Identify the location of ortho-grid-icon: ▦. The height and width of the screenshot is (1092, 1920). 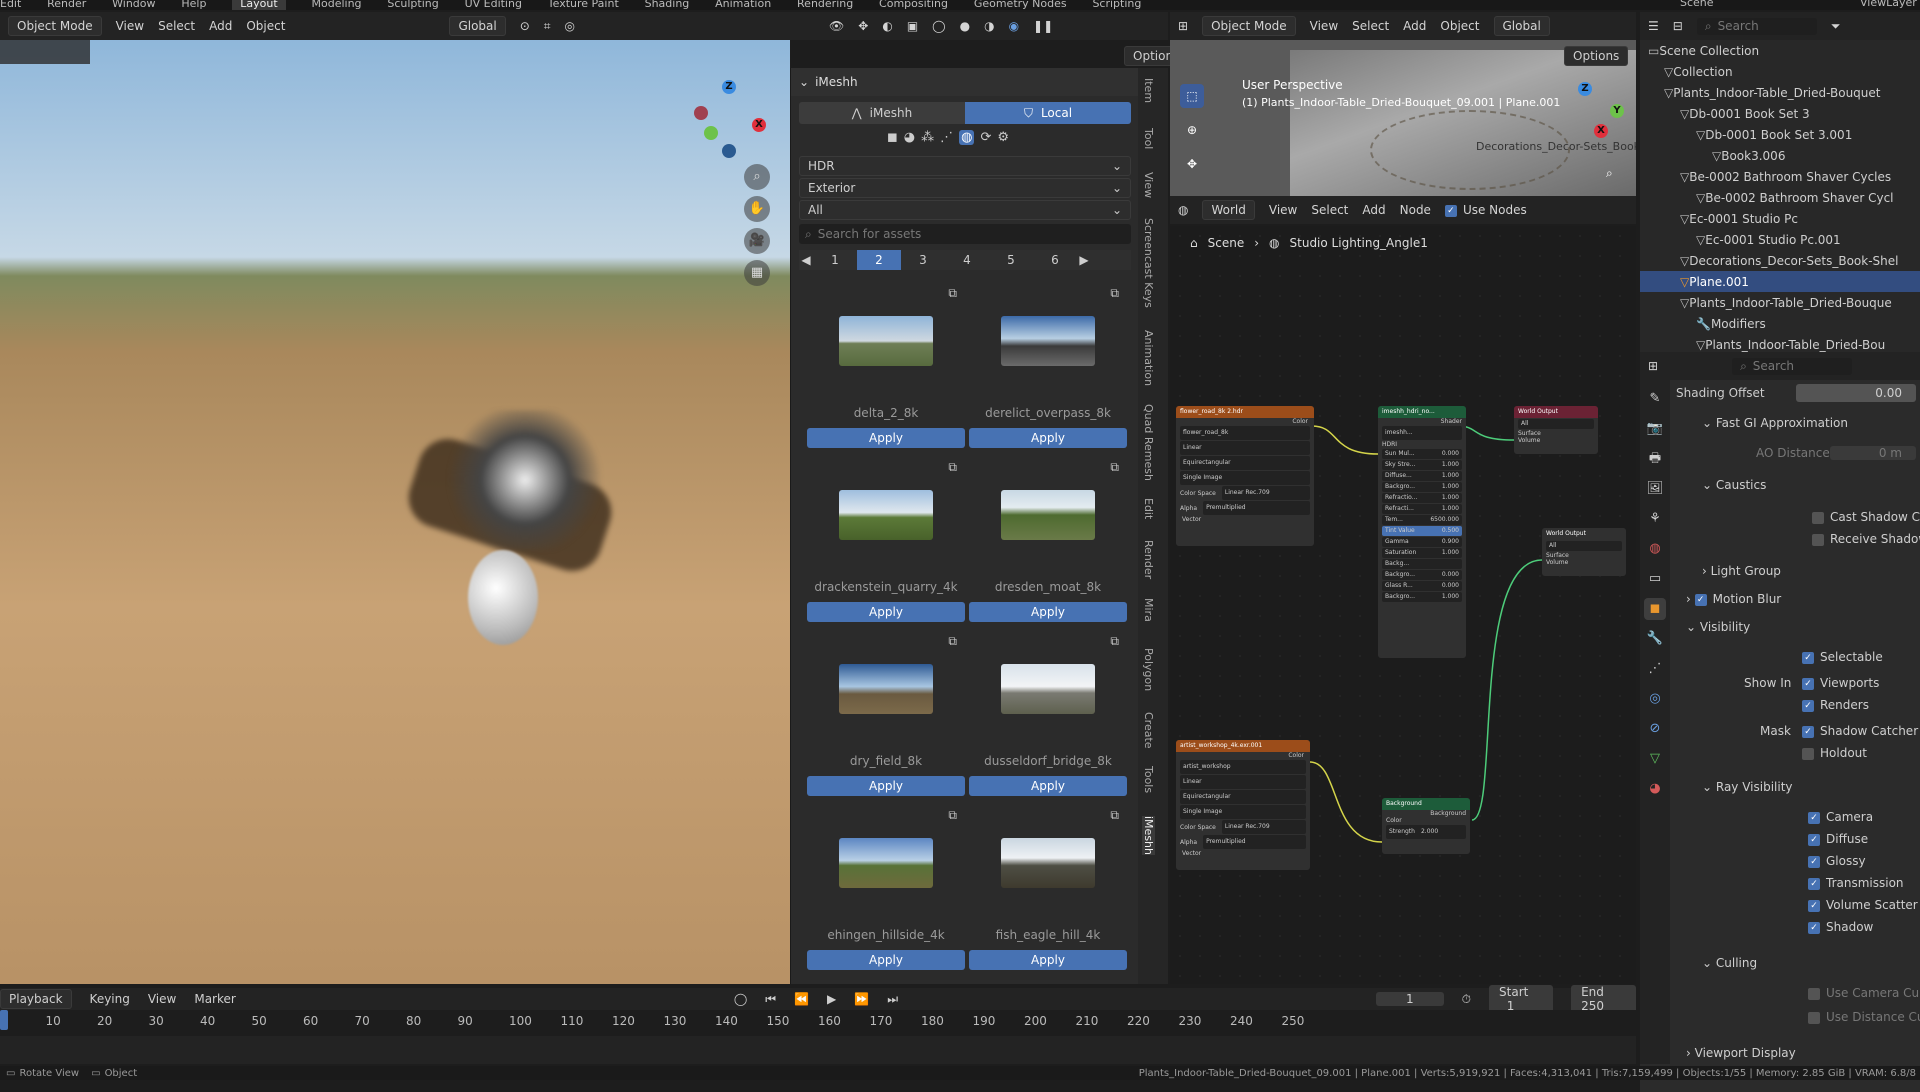
(757, 273).